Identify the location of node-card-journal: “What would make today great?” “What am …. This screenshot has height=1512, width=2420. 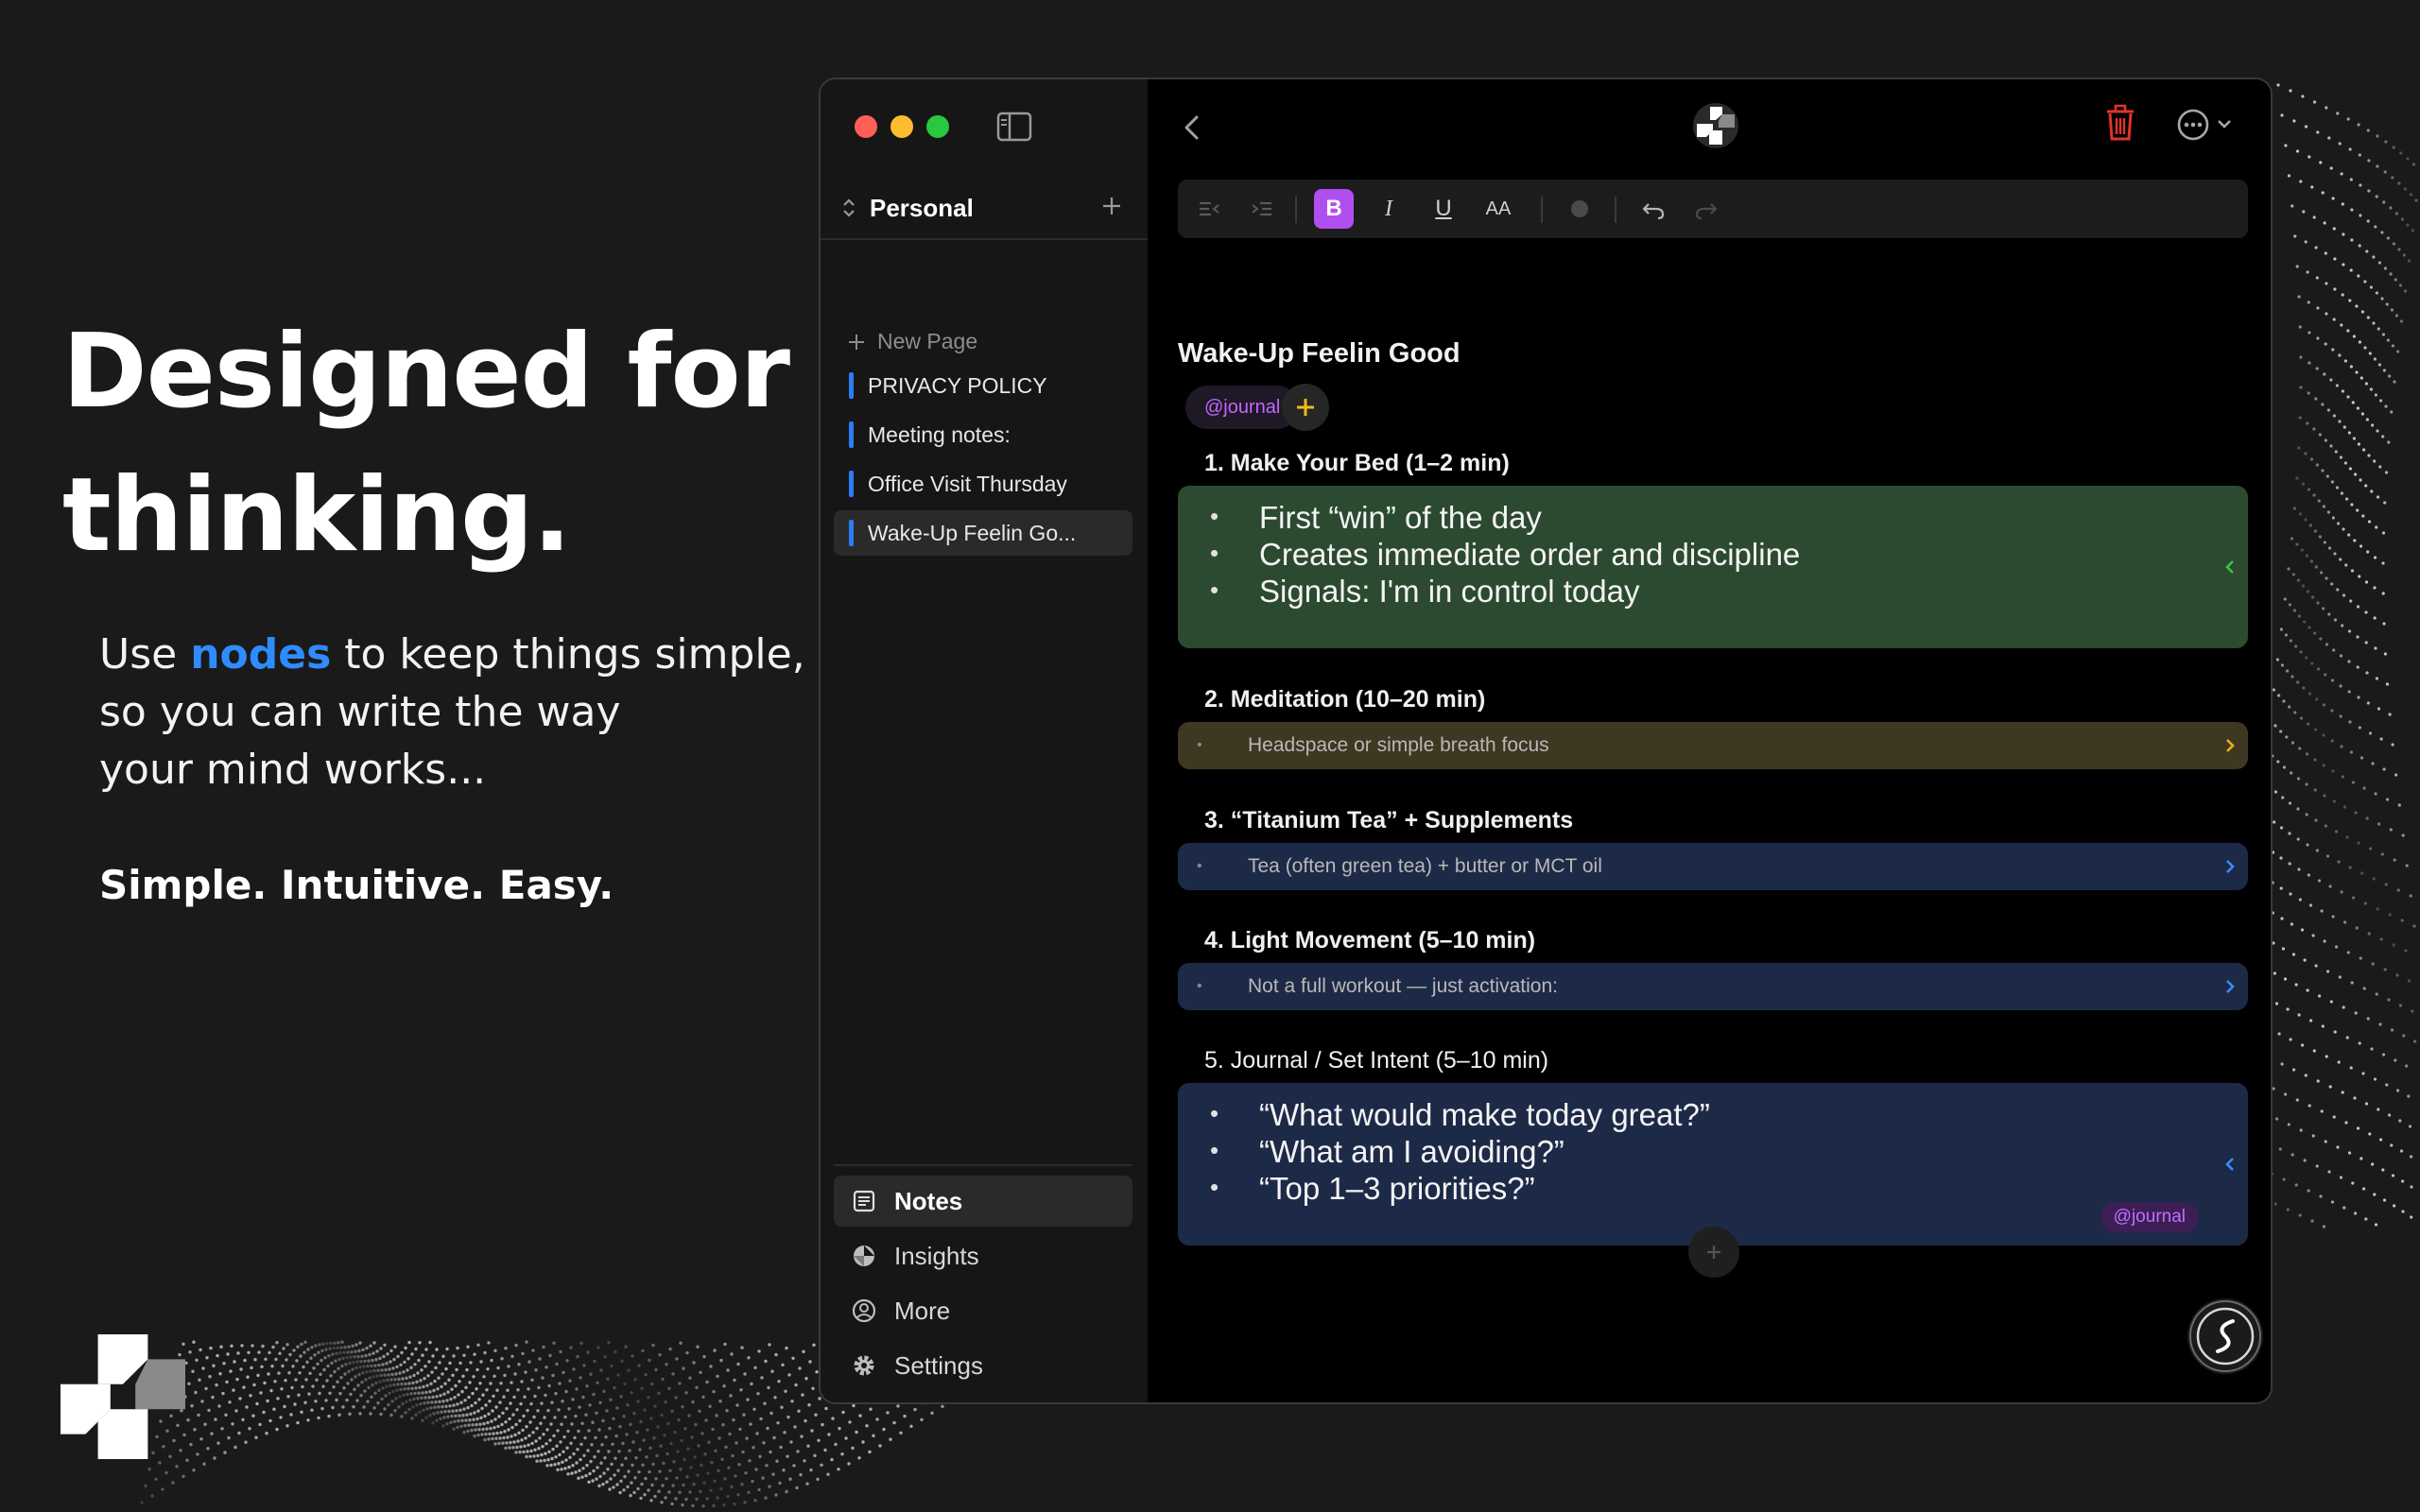
(1713, 1164).